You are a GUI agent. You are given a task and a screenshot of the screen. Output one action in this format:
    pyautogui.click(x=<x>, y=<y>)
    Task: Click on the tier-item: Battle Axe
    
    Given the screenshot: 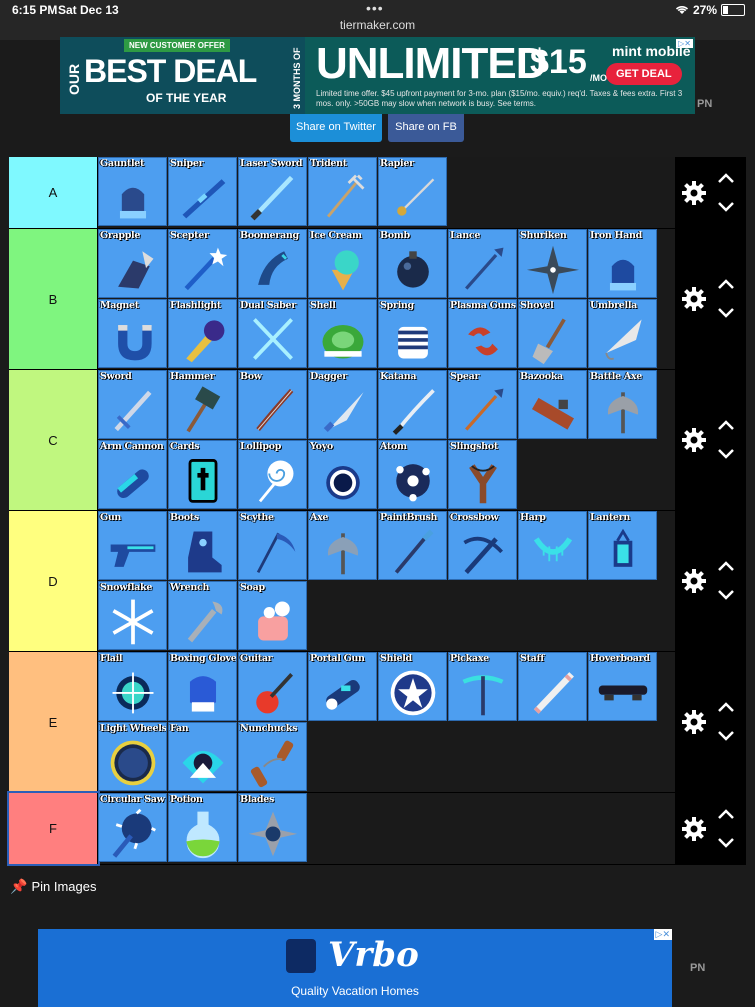 What is the action you would take?
    pyautogui.click(x=622, y=404)
    